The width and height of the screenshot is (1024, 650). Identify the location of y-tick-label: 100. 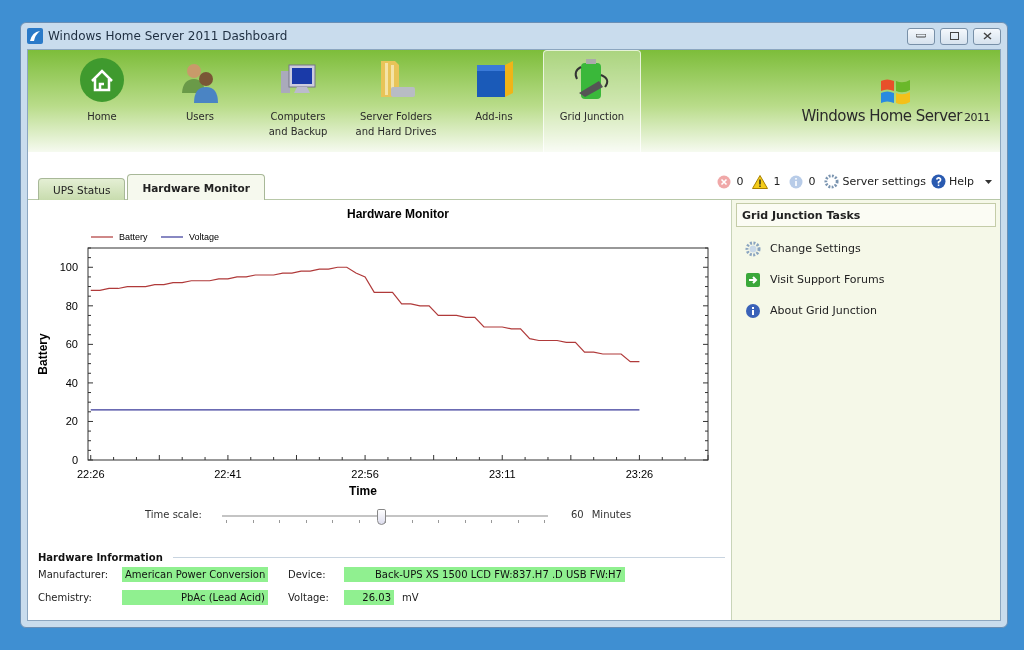
(68, 267).